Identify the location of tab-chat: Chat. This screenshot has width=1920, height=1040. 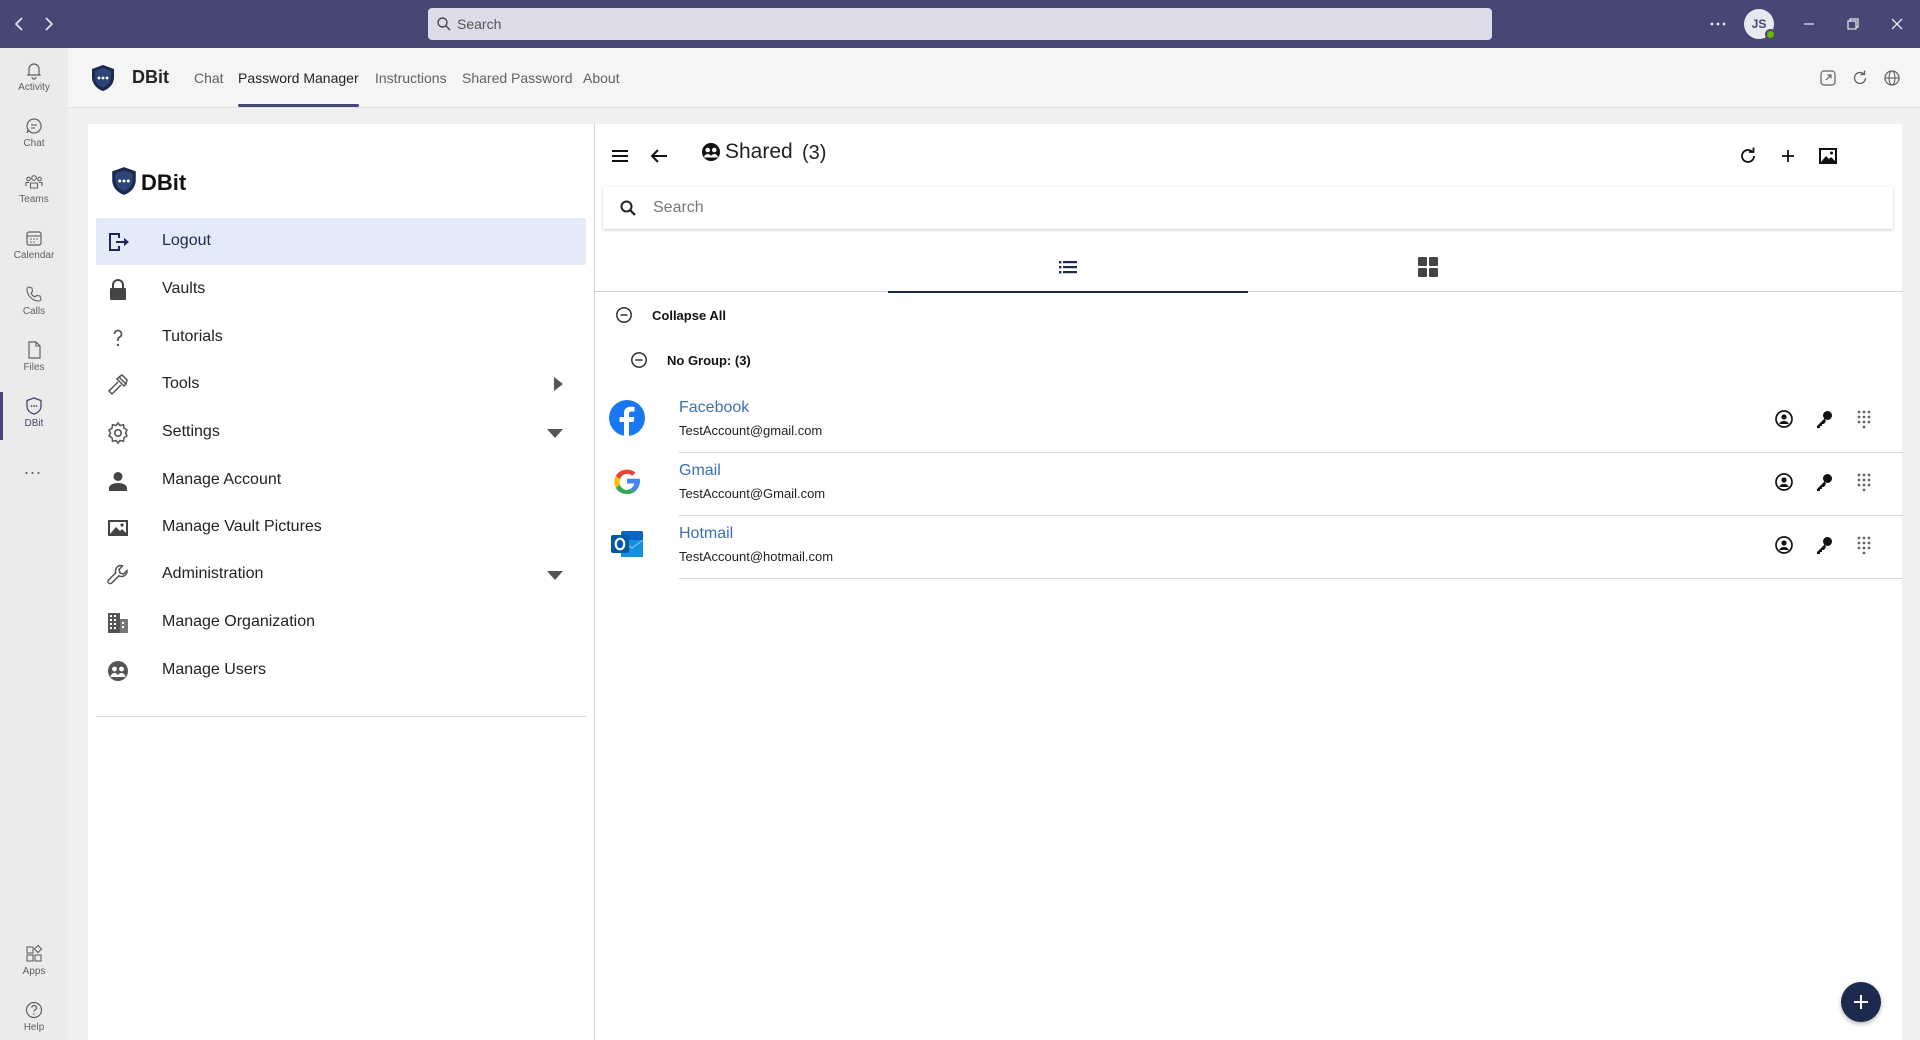
(209, 78).